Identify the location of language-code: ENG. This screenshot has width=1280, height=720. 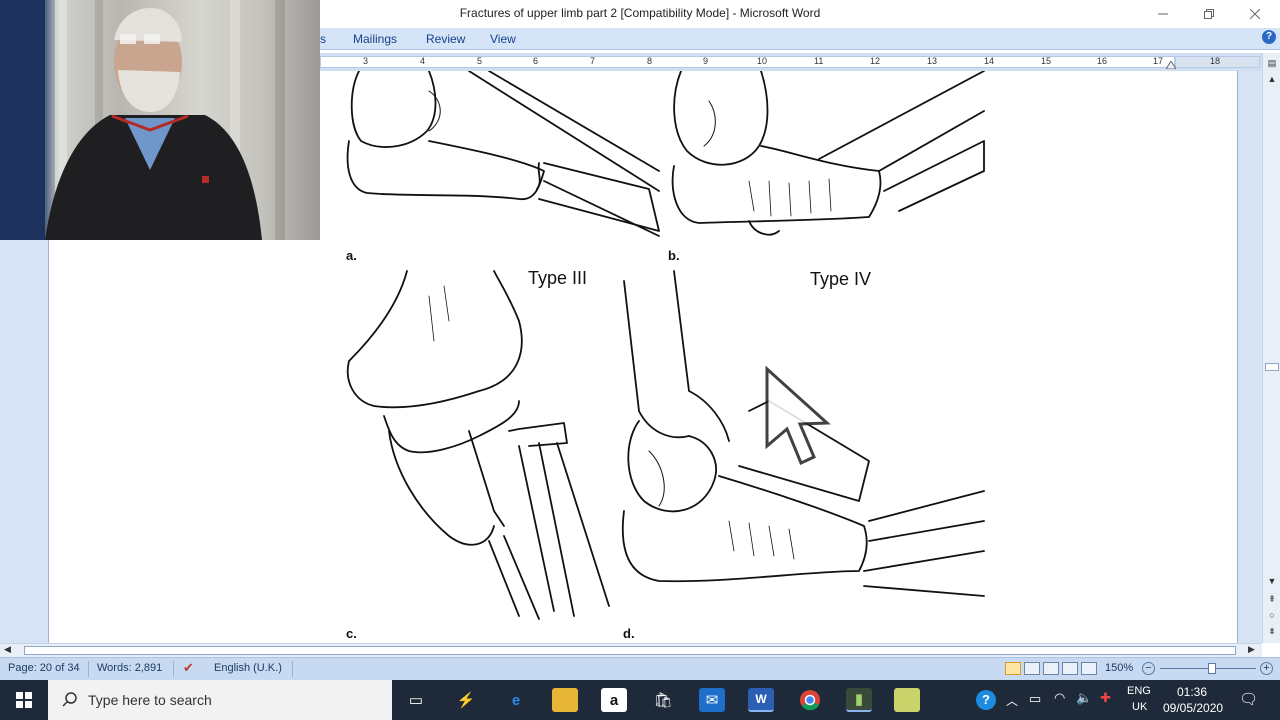
(1139, 691).